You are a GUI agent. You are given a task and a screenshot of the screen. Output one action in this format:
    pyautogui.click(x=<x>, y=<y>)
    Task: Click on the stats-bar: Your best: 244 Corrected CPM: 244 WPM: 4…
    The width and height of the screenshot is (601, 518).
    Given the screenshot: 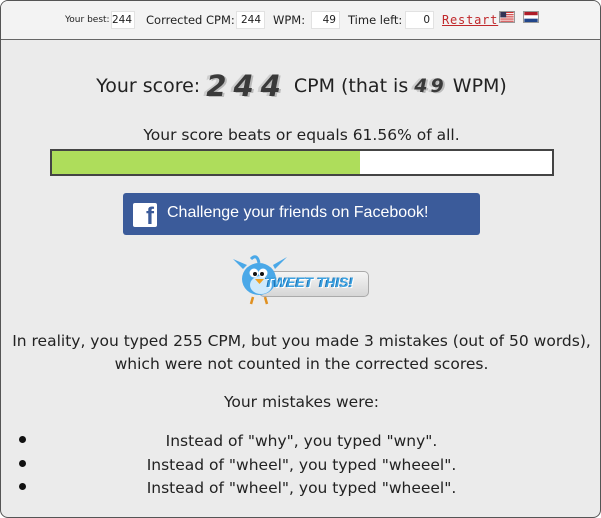 What is the action you would take?
    pyautogui.click(x=300, y=20)
    